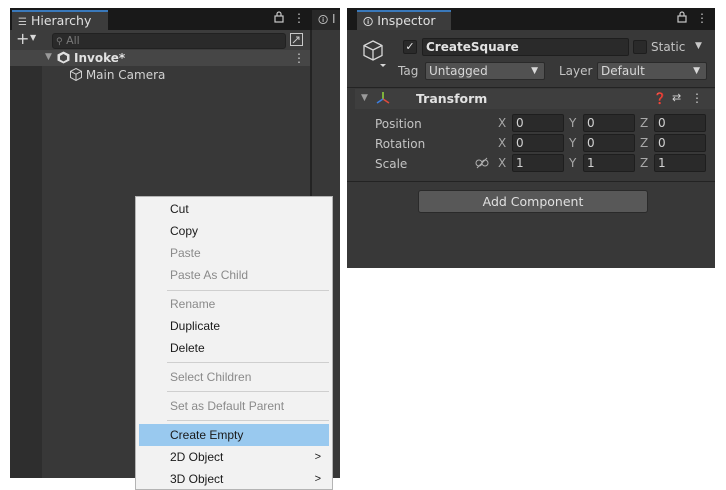 This screenshot has width=726, height=490. What do you see at coordinates (680, 123) in the screenshot?
I see `position-z-field: 0` at bounding box center [680, 123].